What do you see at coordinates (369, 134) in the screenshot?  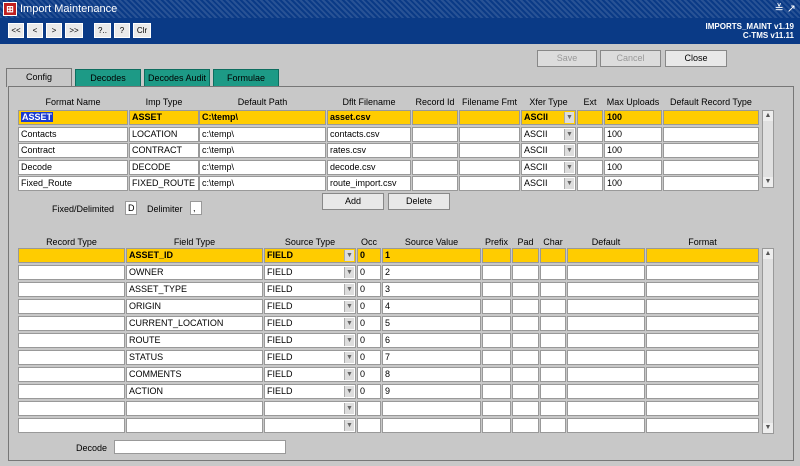 I see `table-cell: contacts.csv` at bounding box center [369, 134].